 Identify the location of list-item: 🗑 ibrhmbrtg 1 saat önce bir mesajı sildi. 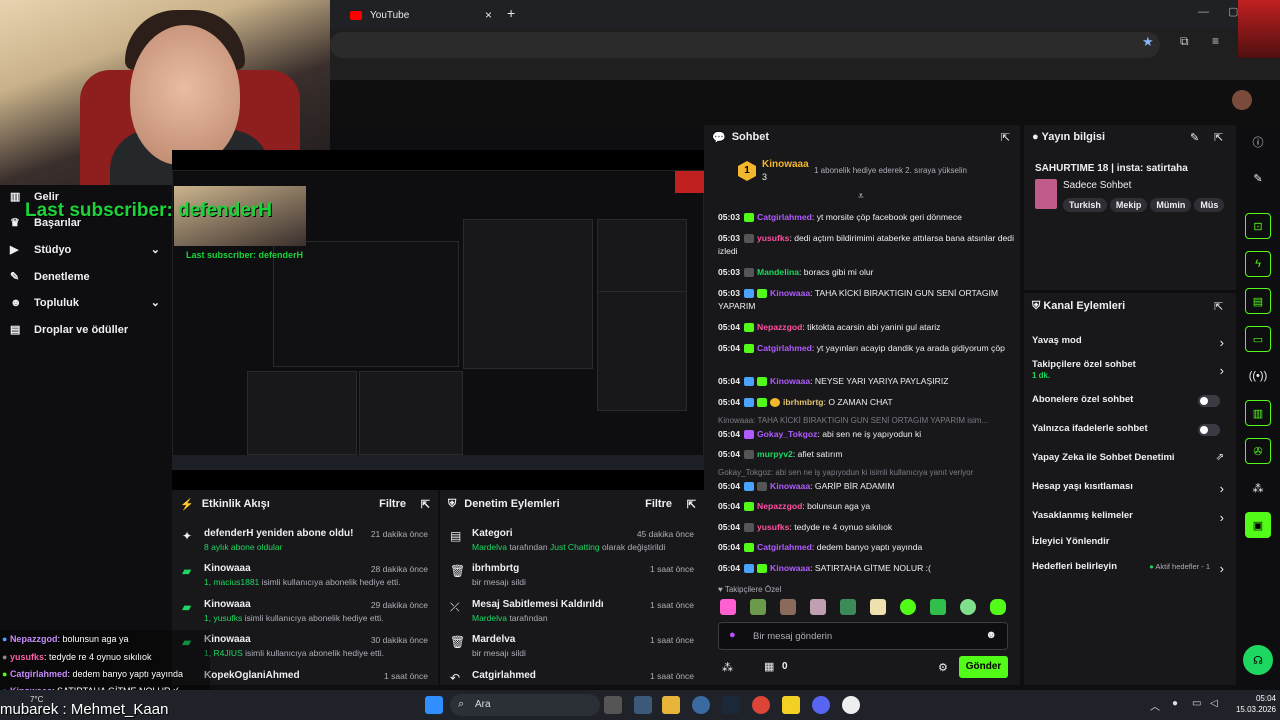
(572, 579).